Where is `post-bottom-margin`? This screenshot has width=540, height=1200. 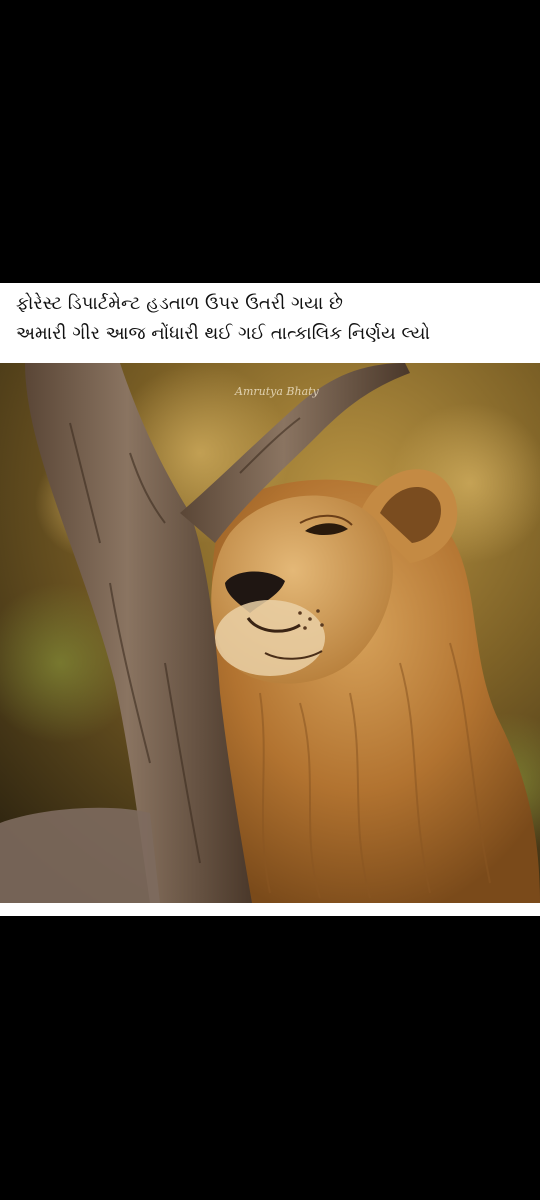 post-bottom-margin is located at coordinates (270, 909).